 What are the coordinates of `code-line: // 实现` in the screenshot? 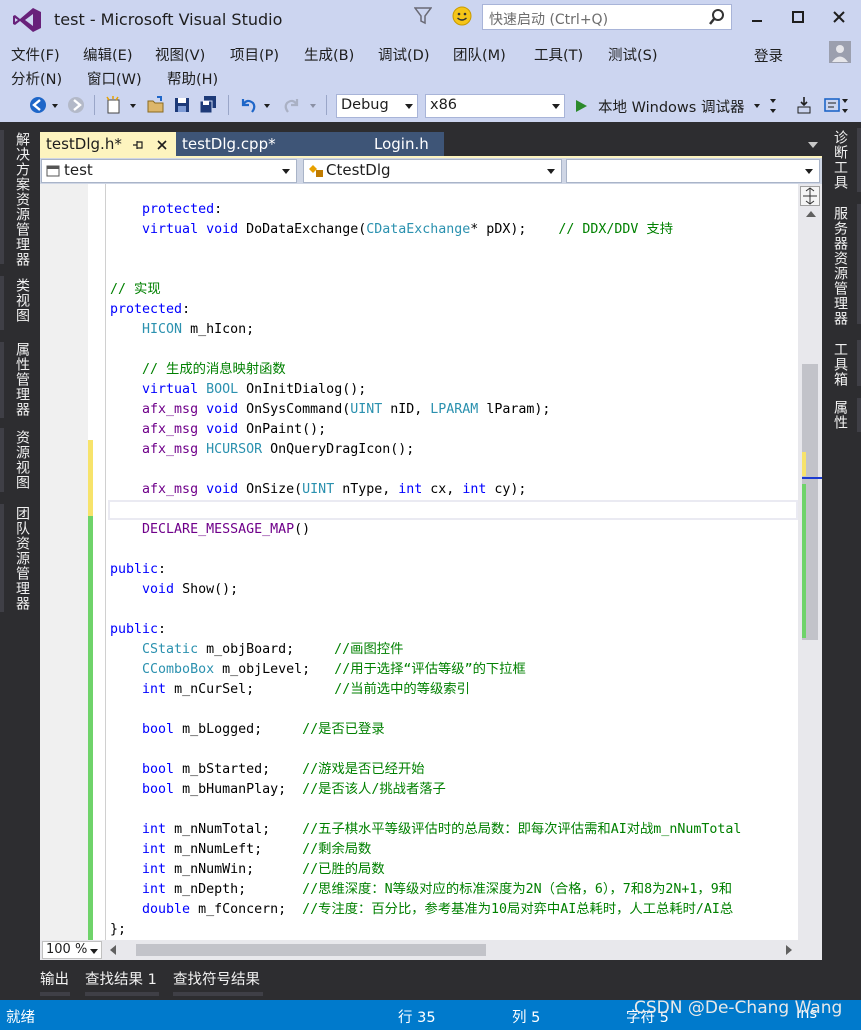 It's located at (135, 290).